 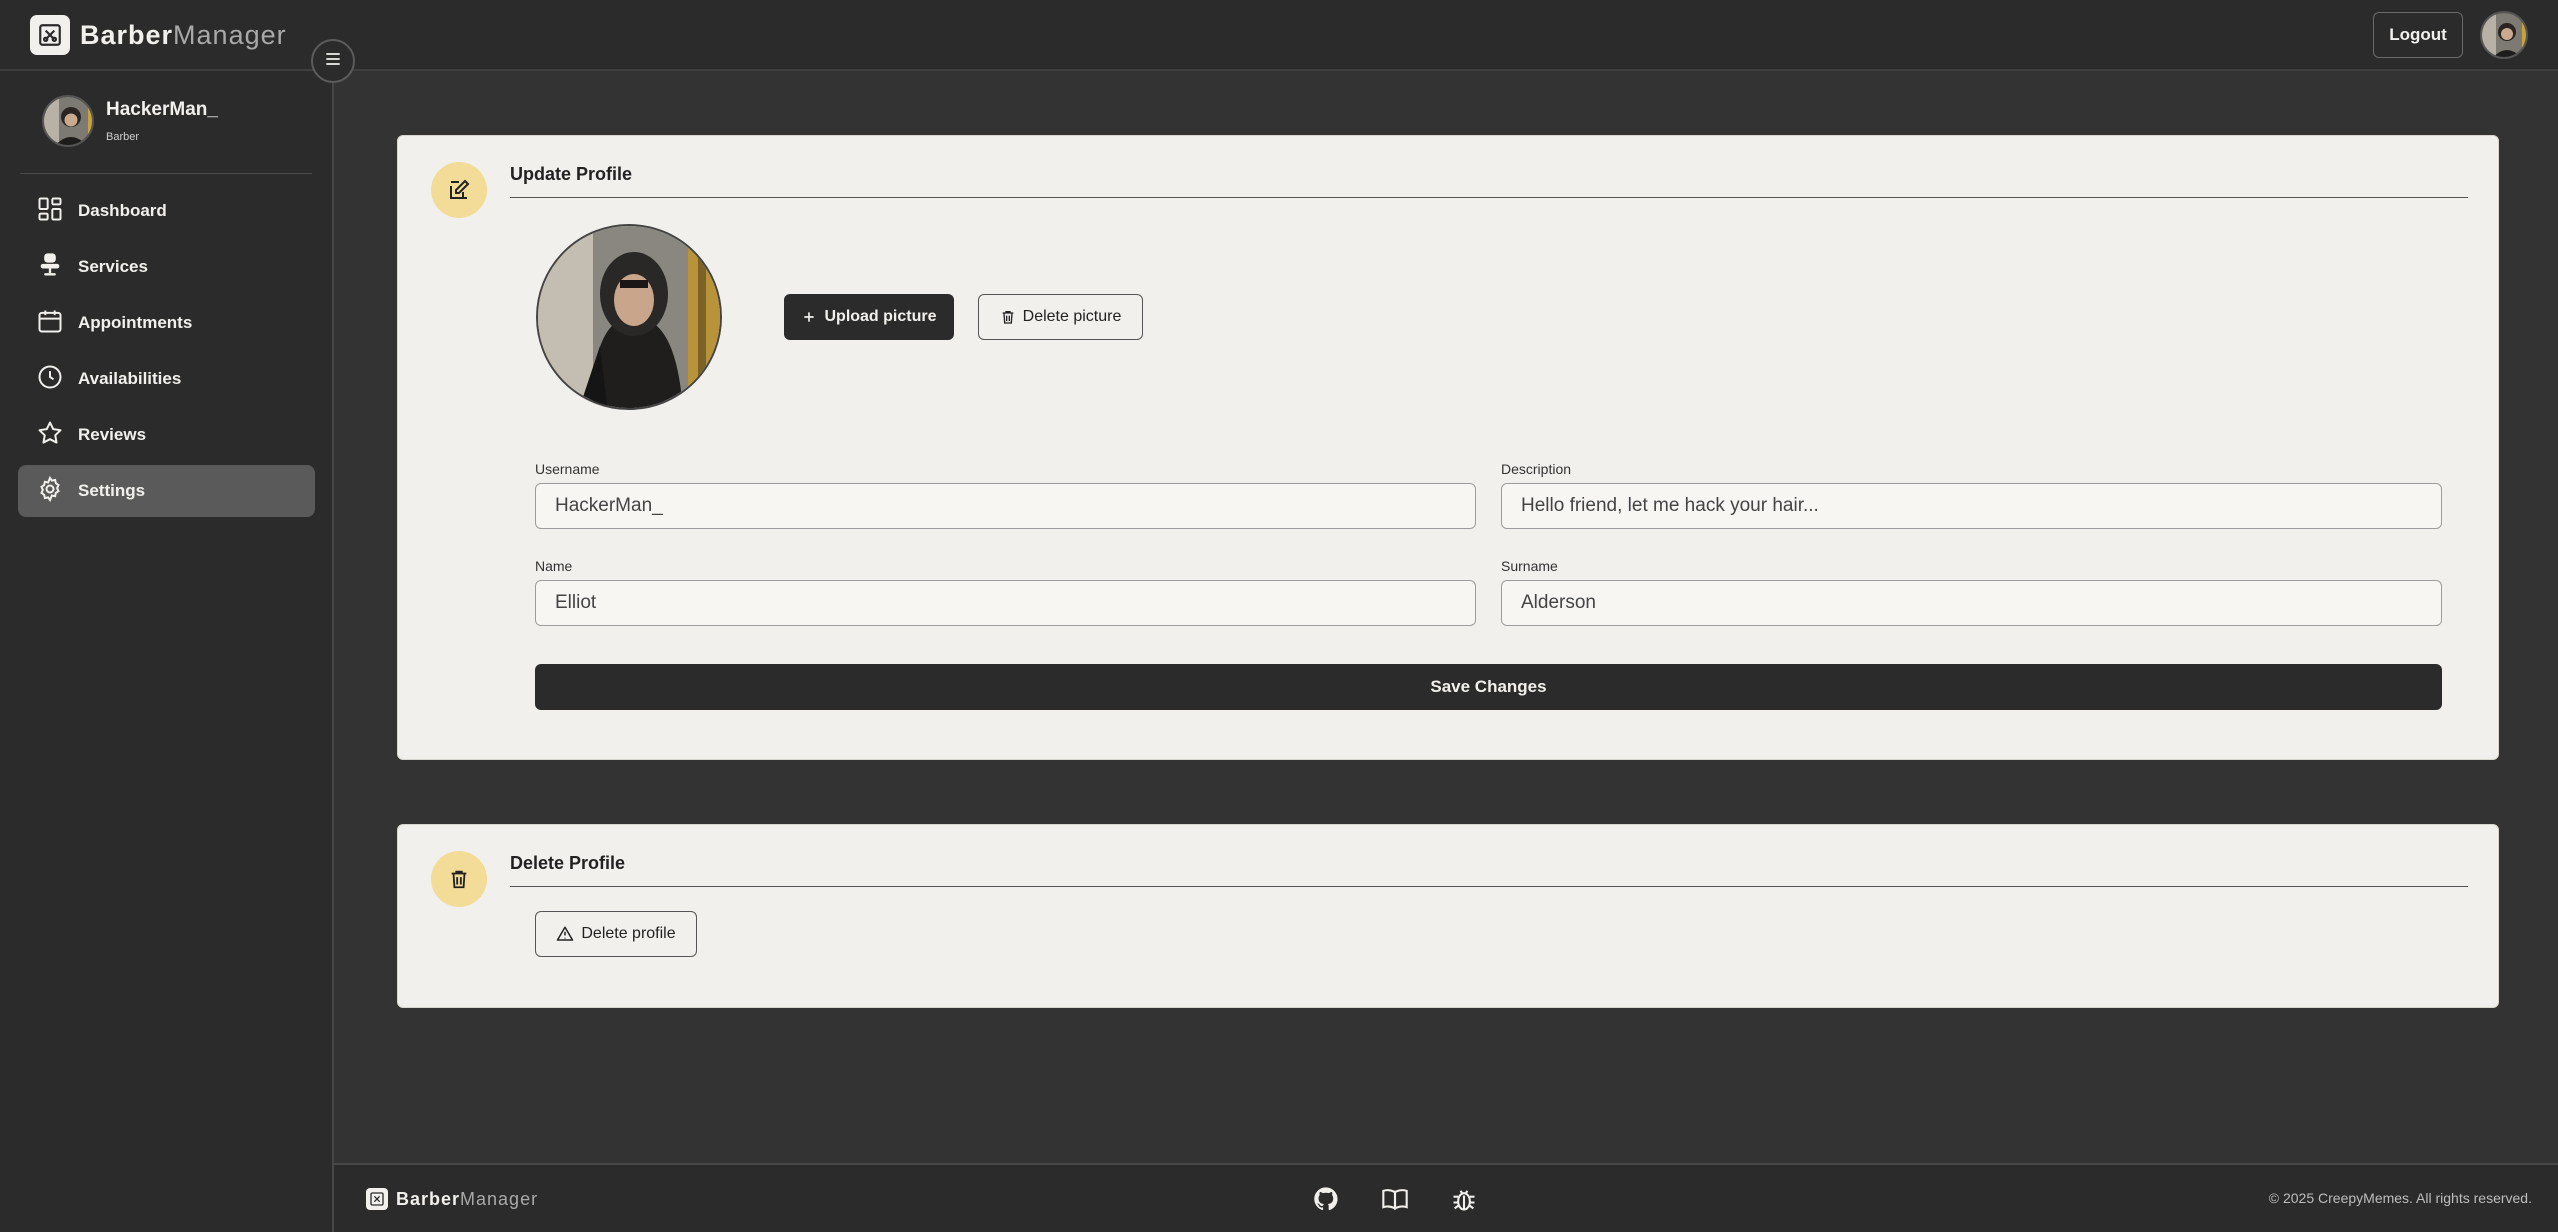 I want to click on sidebar-item-services: Services, so click(x=166, y=267).